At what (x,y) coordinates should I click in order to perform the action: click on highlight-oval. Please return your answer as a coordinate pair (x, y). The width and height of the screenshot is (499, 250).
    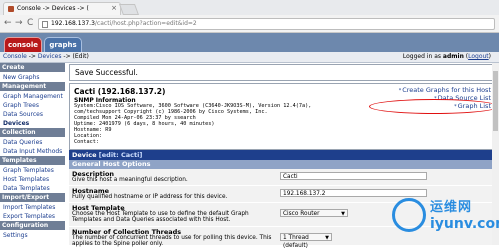
    Looking at the image, I should click on (434, 106).